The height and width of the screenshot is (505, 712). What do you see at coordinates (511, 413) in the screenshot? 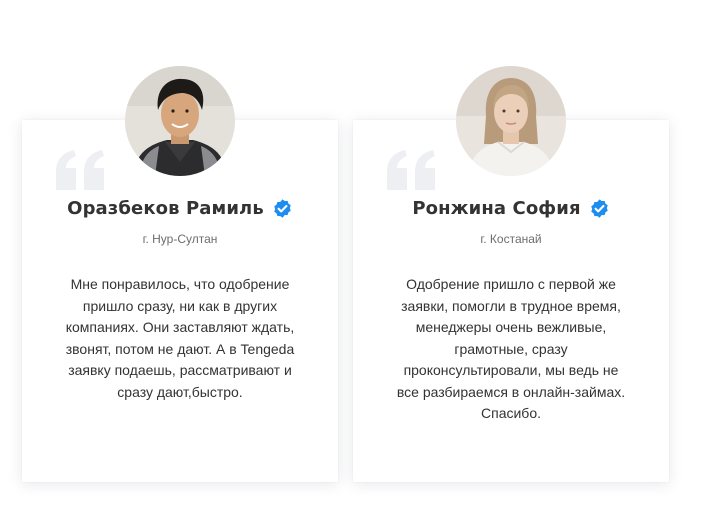
I see `review-line: Спасибо.` at bounding box center [511, 413].